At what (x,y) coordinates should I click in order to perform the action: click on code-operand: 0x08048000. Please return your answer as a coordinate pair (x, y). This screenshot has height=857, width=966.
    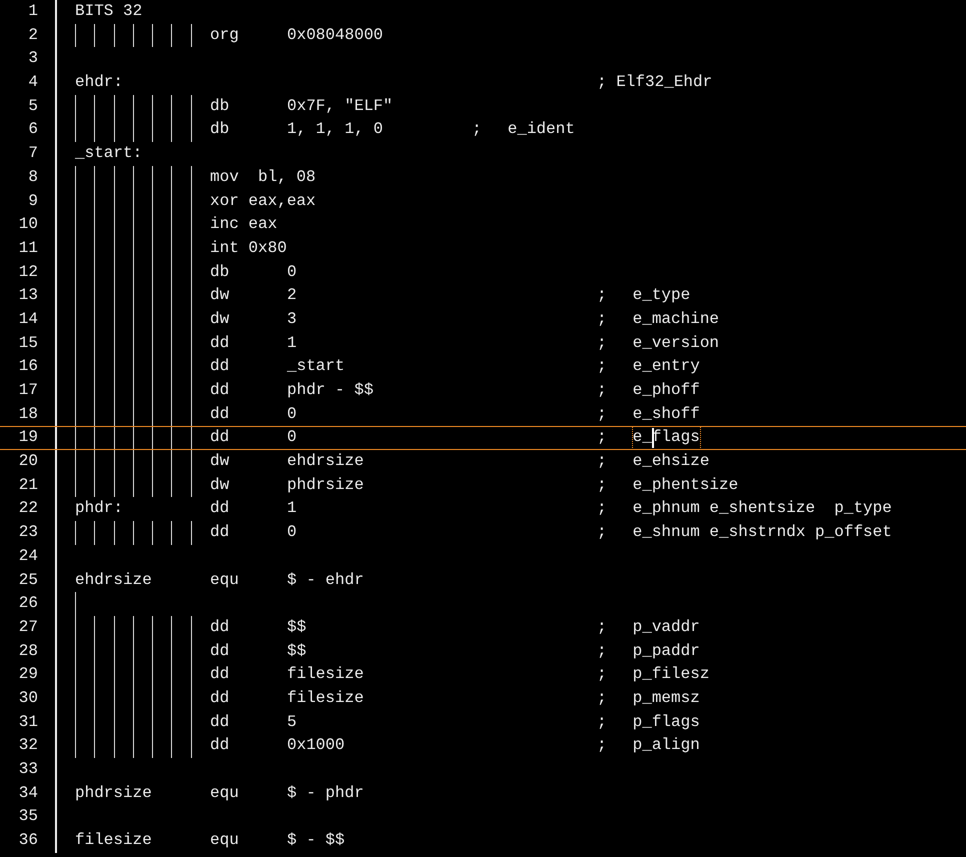
    Looking at the image, I should click on (335, 35).